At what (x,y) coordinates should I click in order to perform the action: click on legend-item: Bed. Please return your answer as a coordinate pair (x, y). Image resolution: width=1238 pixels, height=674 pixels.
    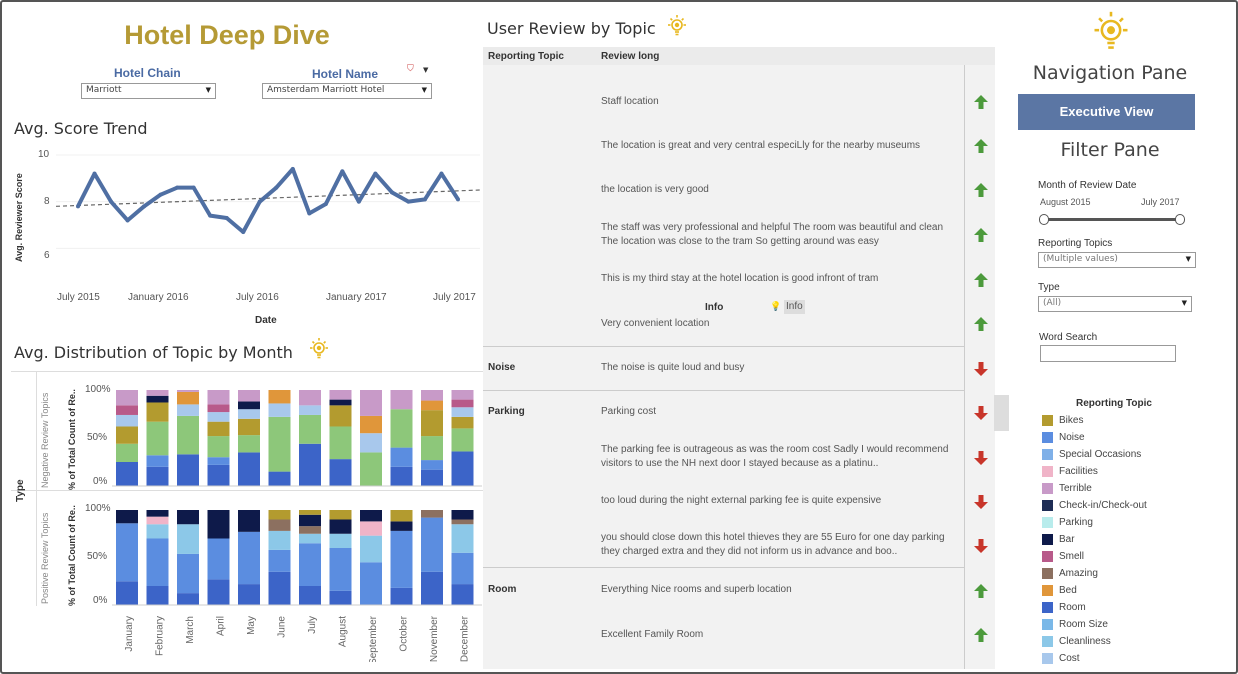
    Looking at the image, I should click on (1094, 590).